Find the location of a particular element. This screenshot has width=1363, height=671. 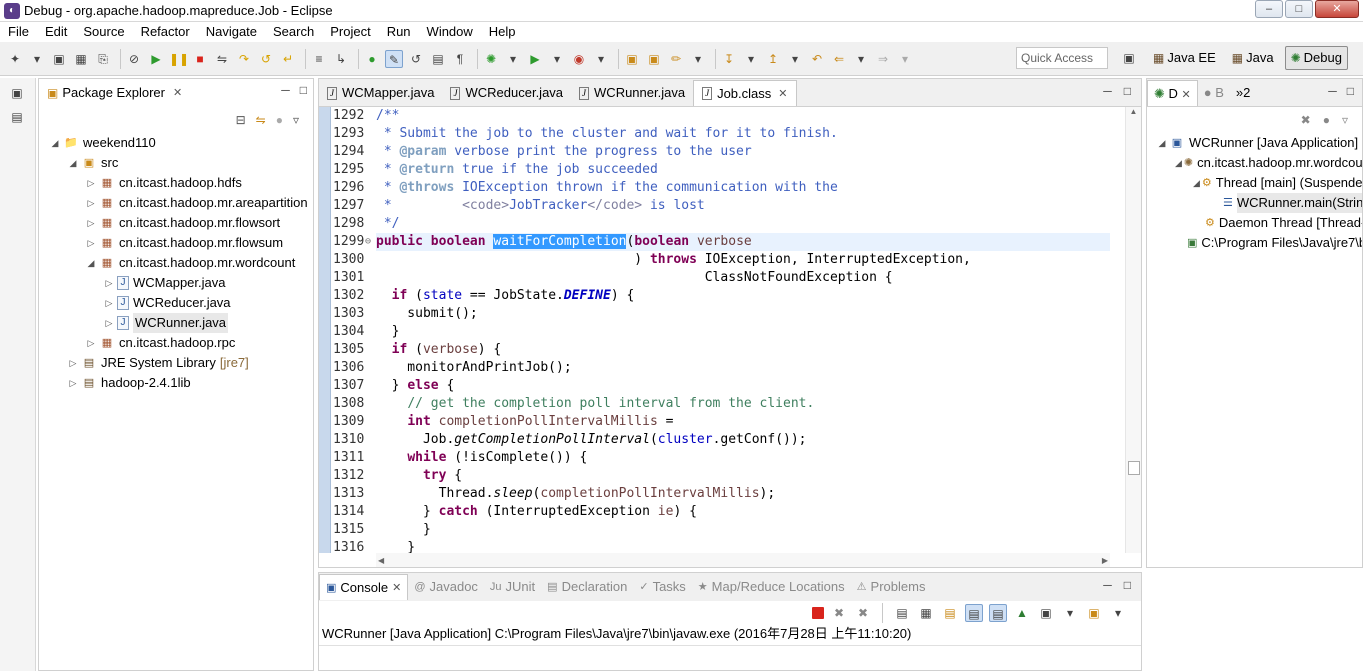

scroll-up-icon: ▲ is located at coordinates (1133, 111).